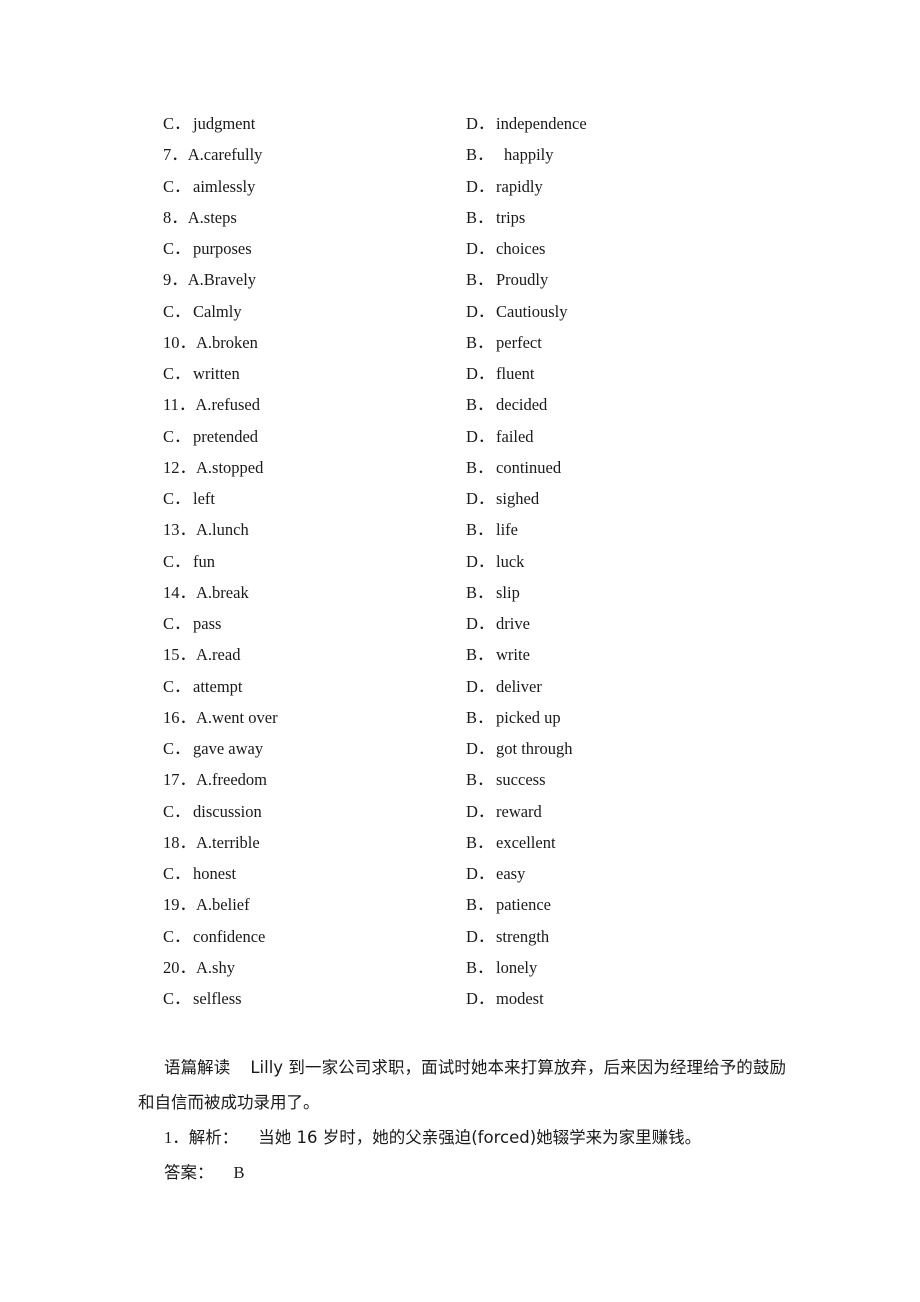  I want to click on option-right: D．Cautiously, so click(517, 311).